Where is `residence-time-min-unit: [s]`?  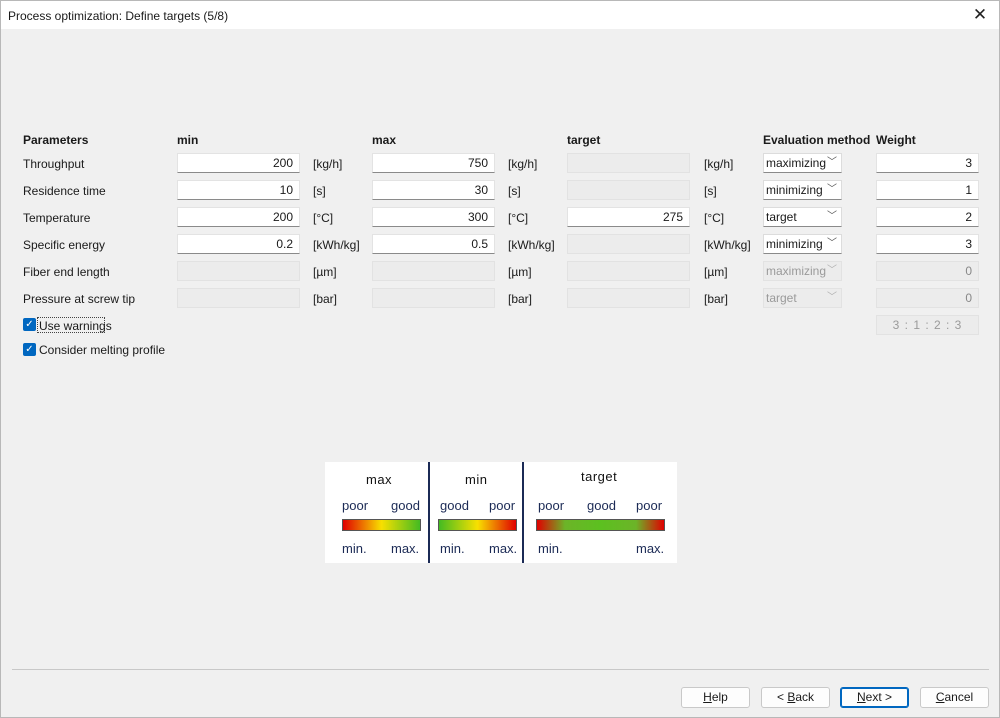
residence-time-min-unit: [s] is located at coordinates (319, 191).